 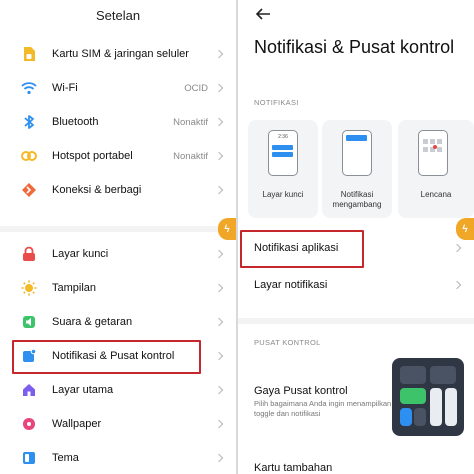 What do you see at coordinates (356, 285) in the screenshot?
I see `row-notification-shade` at bounding box center [356, 285].